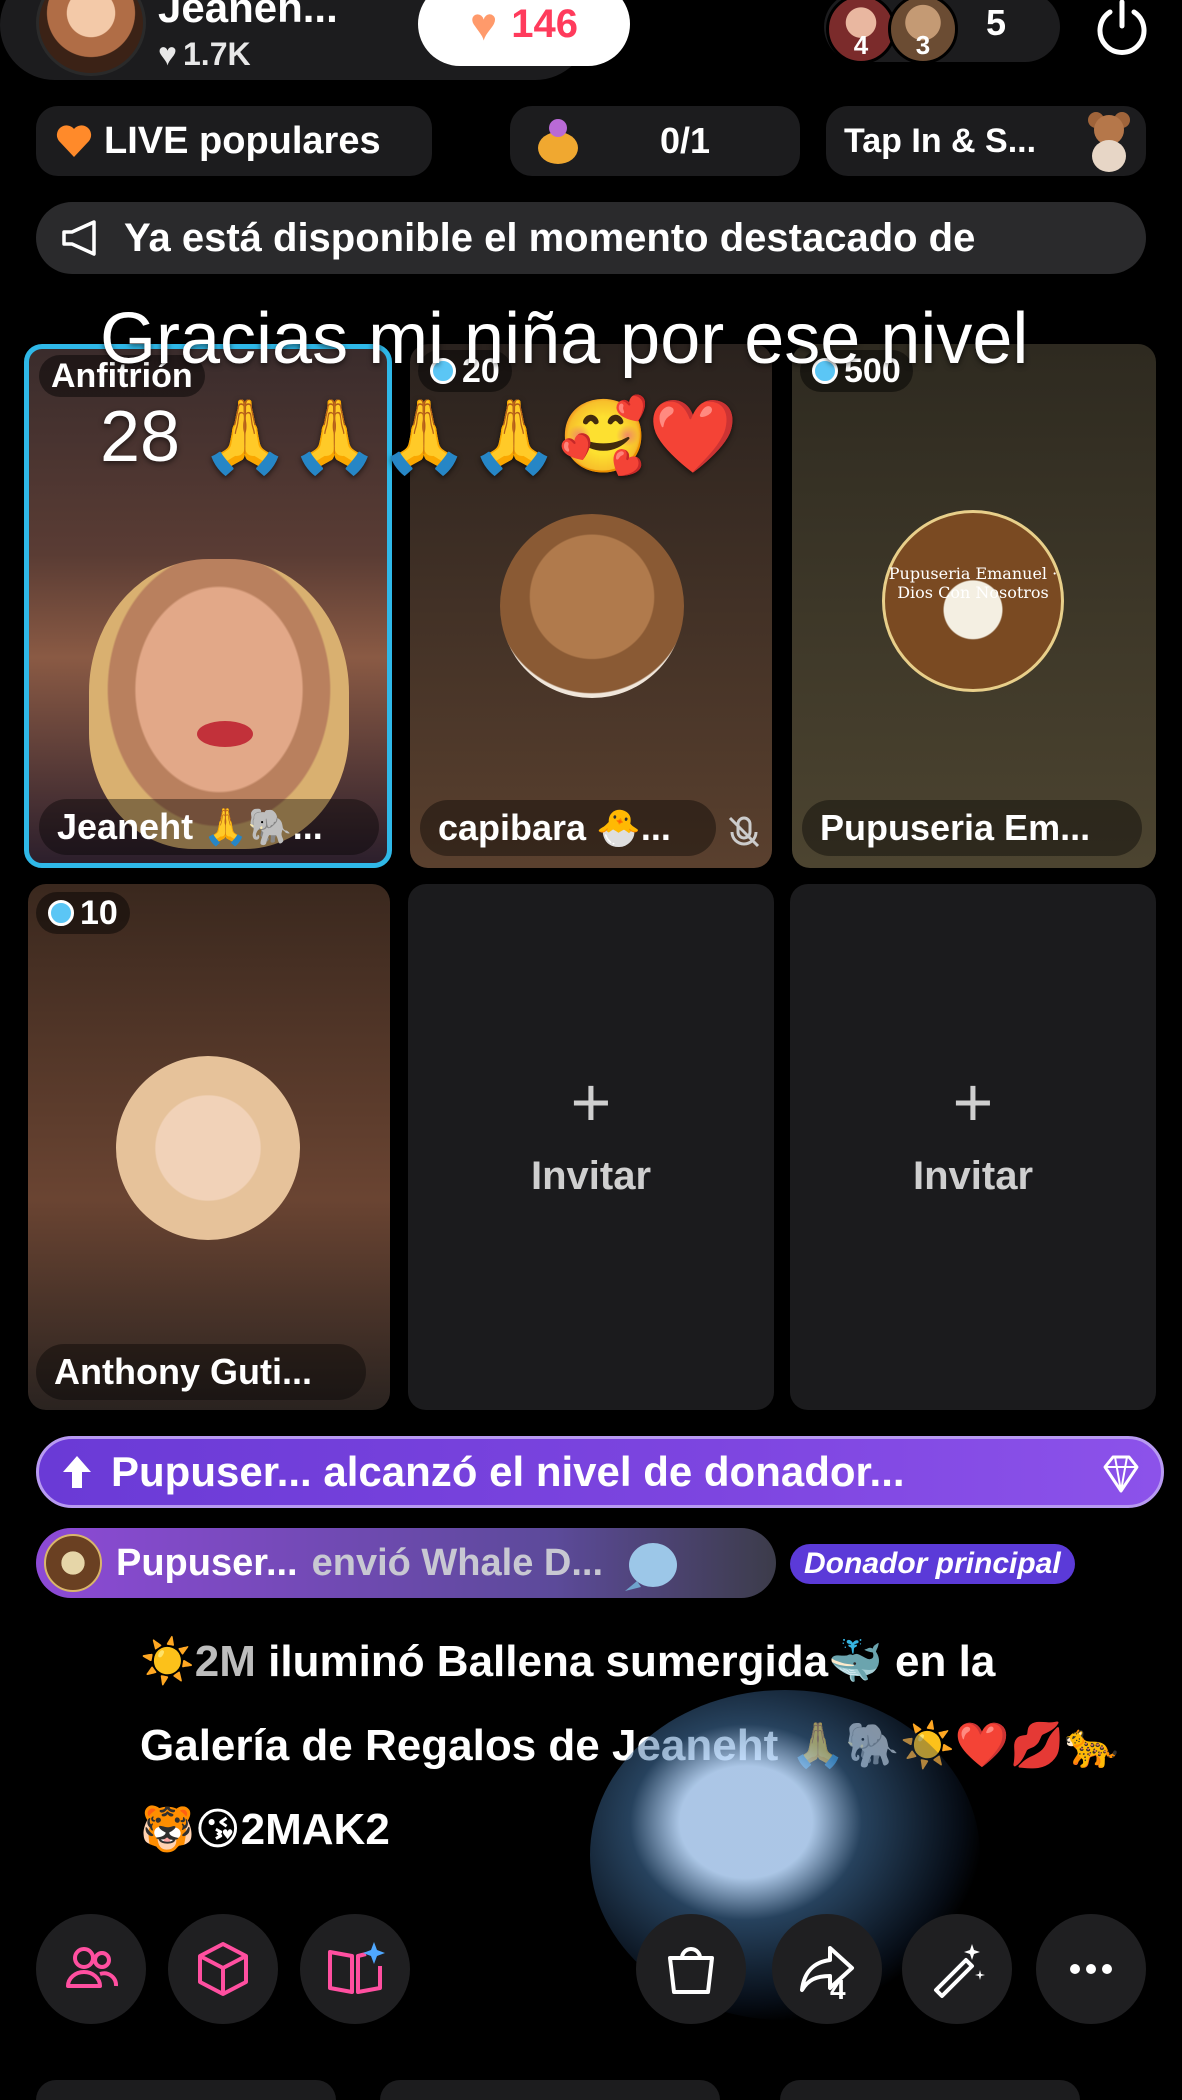 The width and height of the screenshot is (1182, 2100). Describe the element at coordinates (932, 1564) in the screenshot. I see `top-donor-badge: Donador principal` at that location.